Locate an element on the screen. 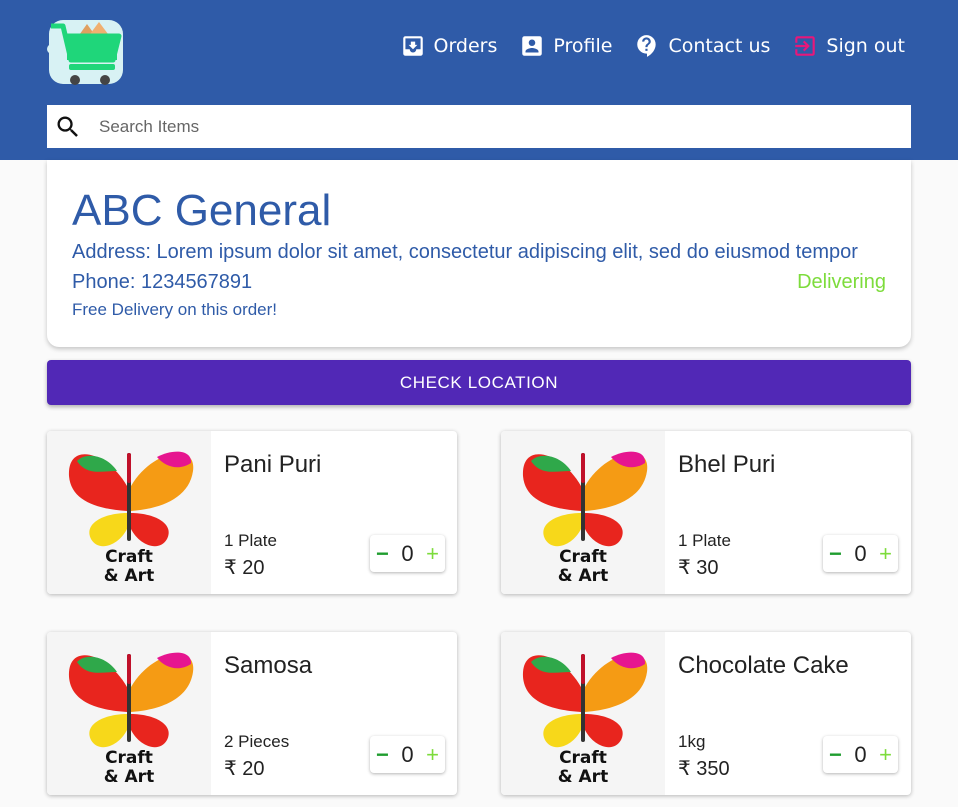 The image size is (958, 807). account-box-icon is located at coordinates (532, 46).